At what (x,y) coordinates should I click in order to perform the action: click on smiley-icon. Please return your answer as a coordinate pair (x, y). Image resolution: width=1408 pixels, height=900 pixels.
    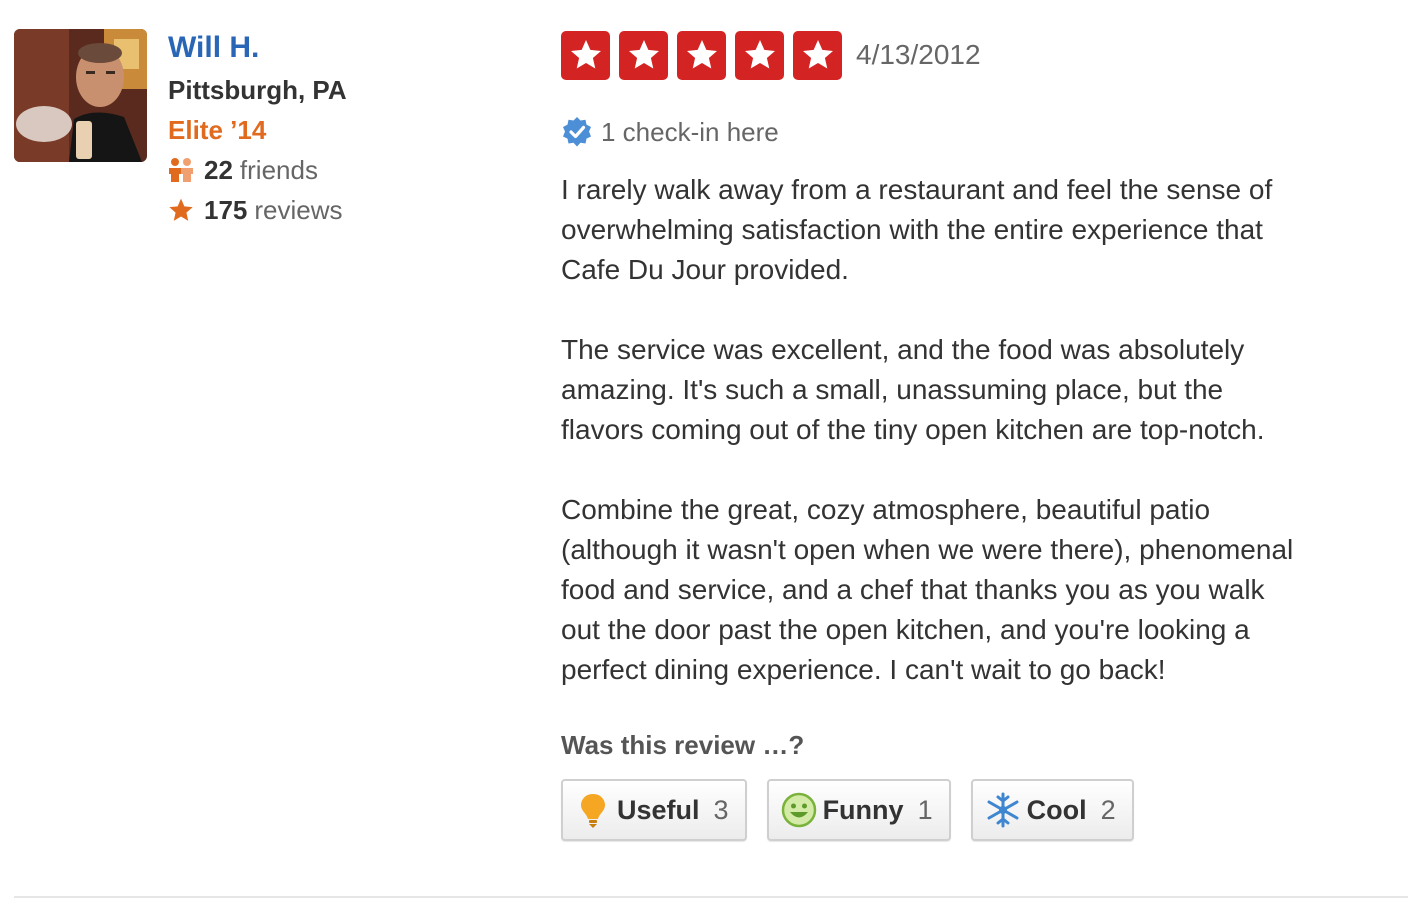
    Looking at the image, I should click on (798, 810).